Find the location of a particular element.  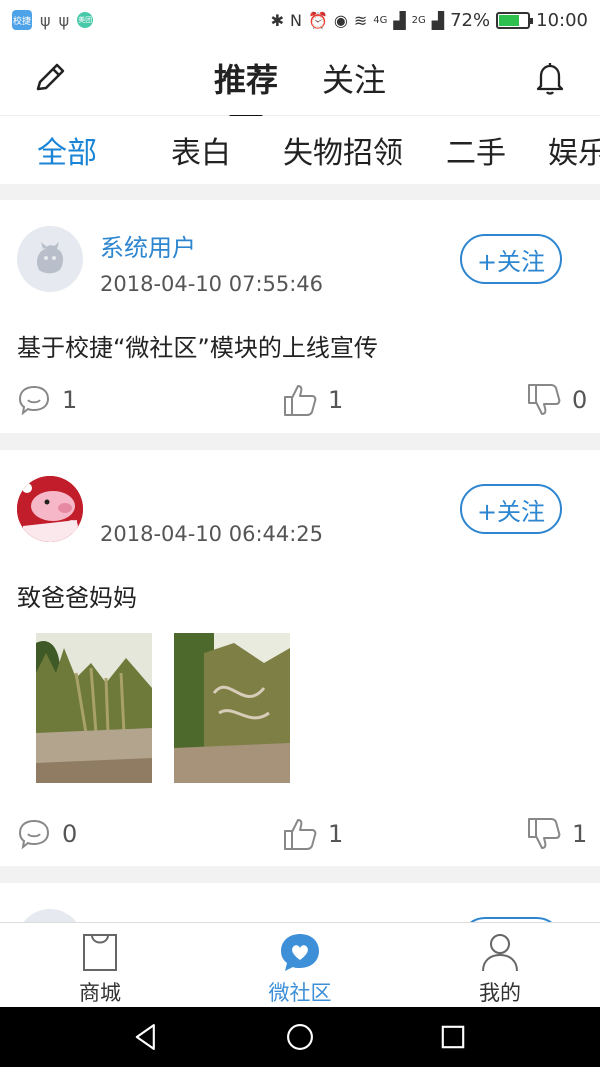

dislike-button: 1 is located at coordinates (556, 834).